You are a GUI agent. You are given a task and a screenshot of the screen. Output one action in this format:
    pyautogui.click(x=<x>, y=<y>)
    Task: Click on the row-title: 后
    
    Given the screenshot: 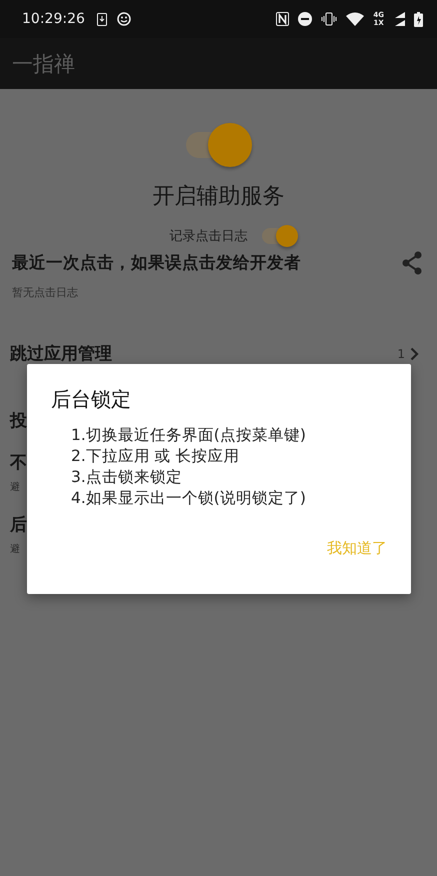 What is the action you would take?
    pyautogui.click(x=18, y=524)
    